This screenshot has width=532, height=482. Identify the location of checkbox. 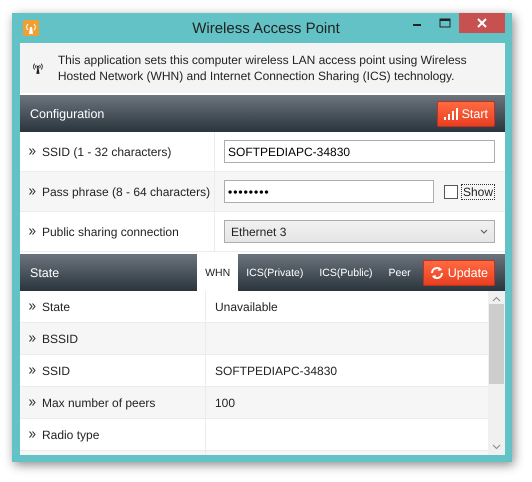
(451, 191).